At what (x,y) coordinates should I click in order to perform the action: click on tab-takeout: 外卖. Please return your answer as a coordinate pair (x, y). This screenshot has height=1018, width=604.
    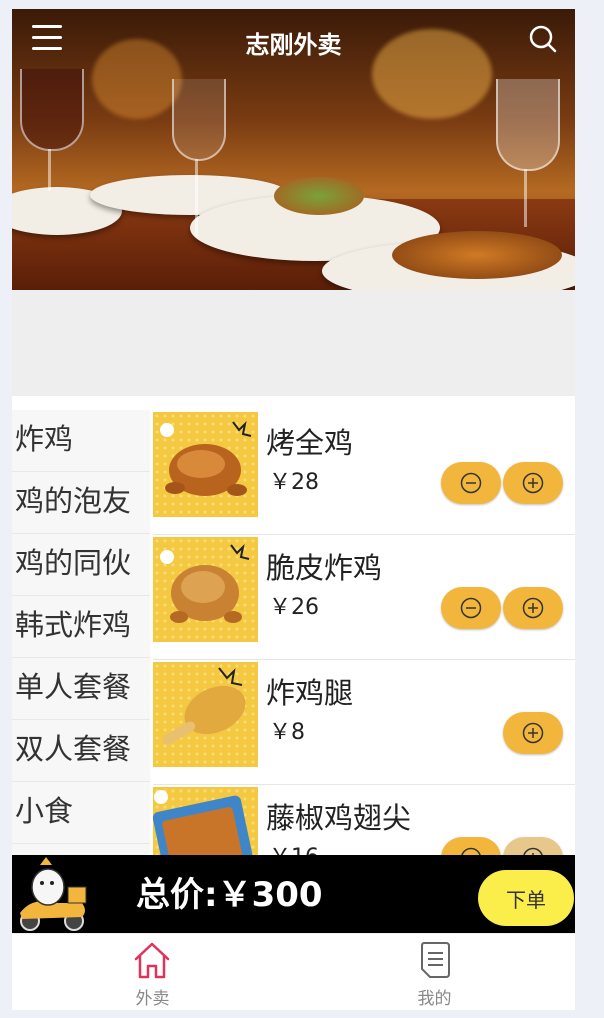
    Looking at the image, I should click on (152, 972).